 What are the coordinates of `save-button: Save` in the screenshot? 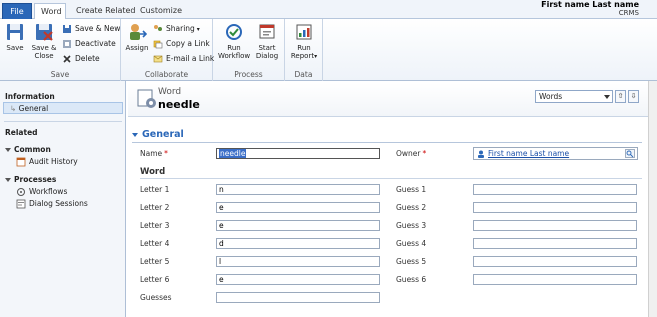 It's located at (15, 37).